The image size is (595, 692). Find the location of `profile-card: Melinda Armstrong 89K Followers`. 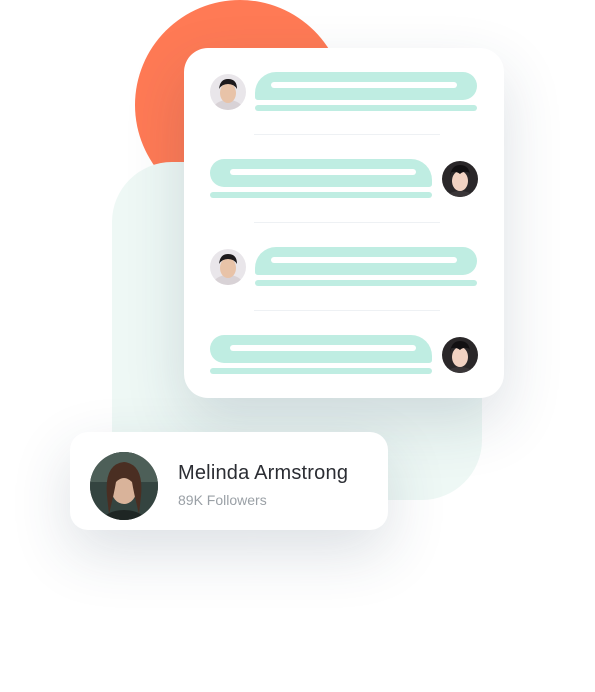

profile-card: Melinda Armstrong 89K Followers is located at coordinates (229, 481).